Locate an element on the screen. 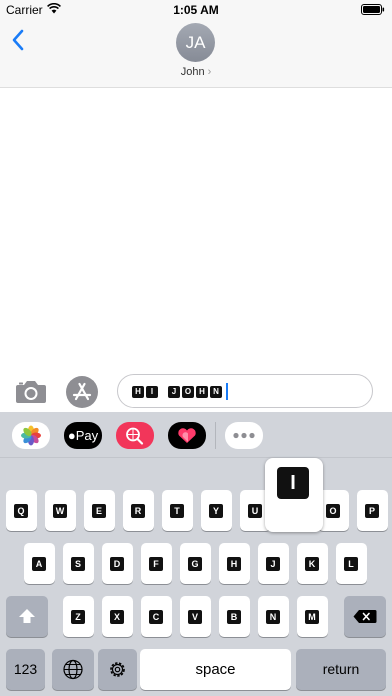 The image size is (392, 696). key-c: C is located at coordinates (156, 616).